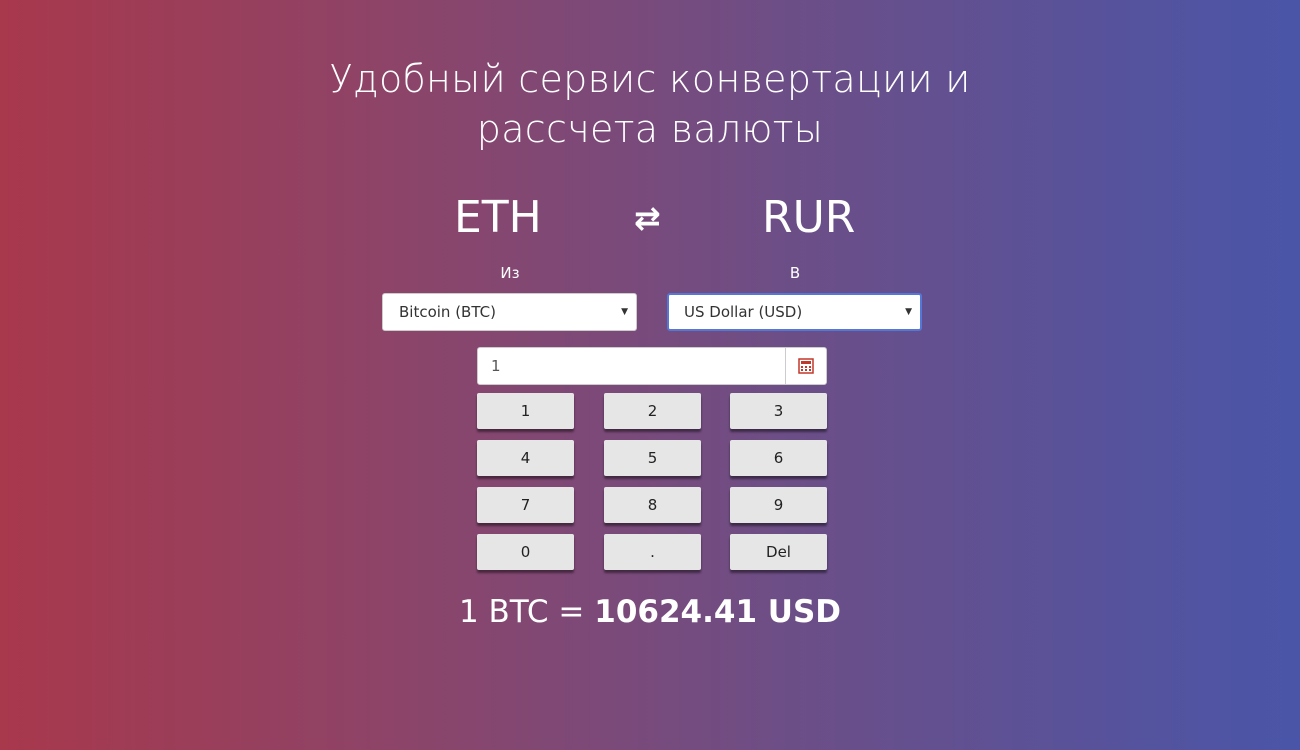 The height and width of the screenshot is (750, 1300). Describe the element at coordinates (447, 312) in the screenshot. I see `from-currency-value: Bitcoin (BTC)` at that location.